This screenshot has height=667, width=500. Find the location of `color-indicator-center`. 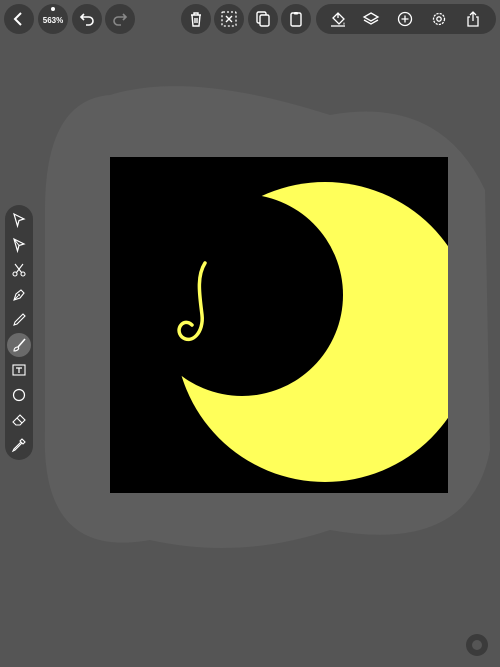

color-indicator-center is located at coordinates (477, 645).